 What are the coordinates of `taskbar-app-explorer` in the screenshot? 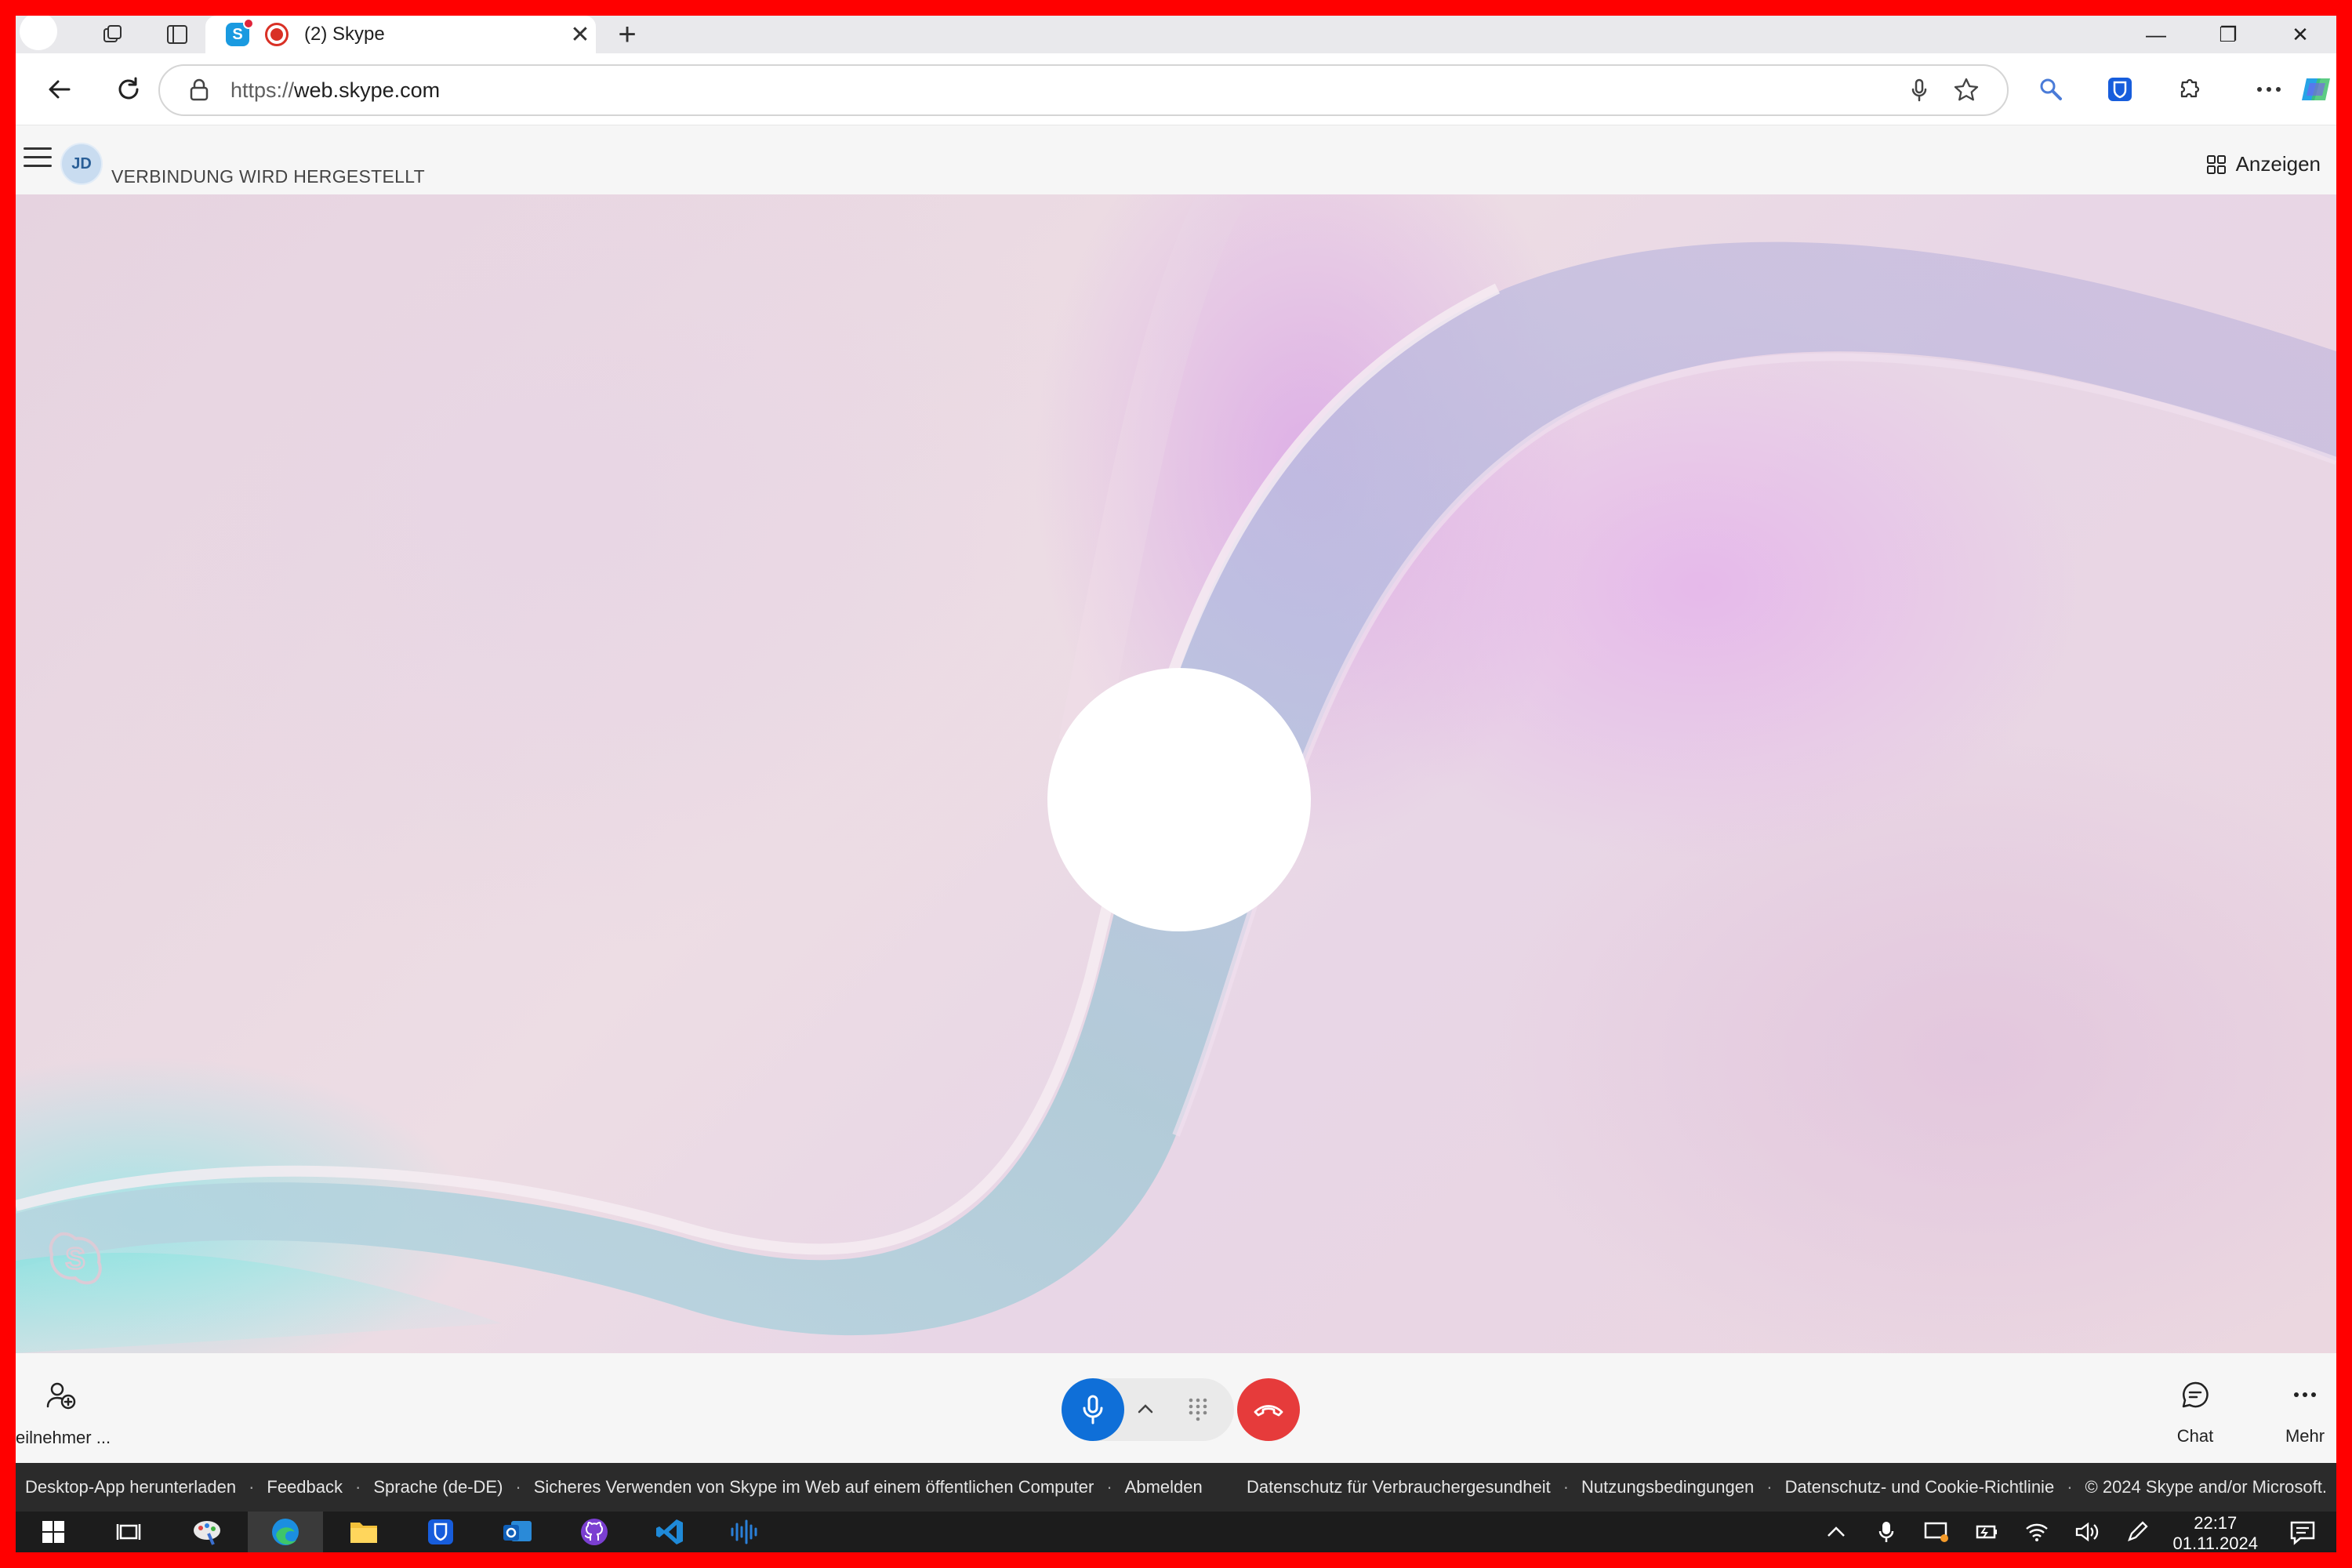 It's located at (363, 1532).